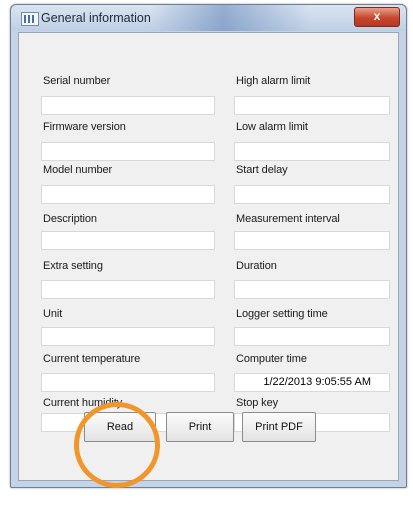 This screenshot has width=413, height=508. I want to click on unit-label: Unit, so click(53, 314).